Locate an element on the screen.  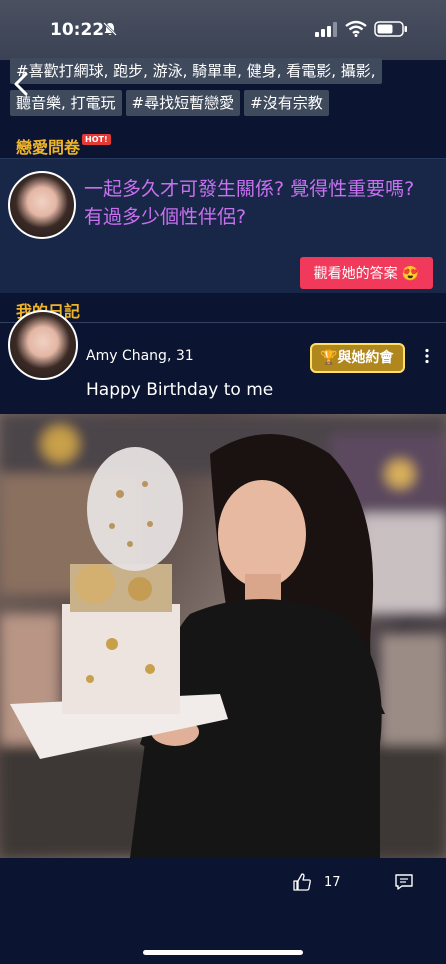
questionnaire-title: 戀愛問卷 HOT! is located at coordinates (63, 146).